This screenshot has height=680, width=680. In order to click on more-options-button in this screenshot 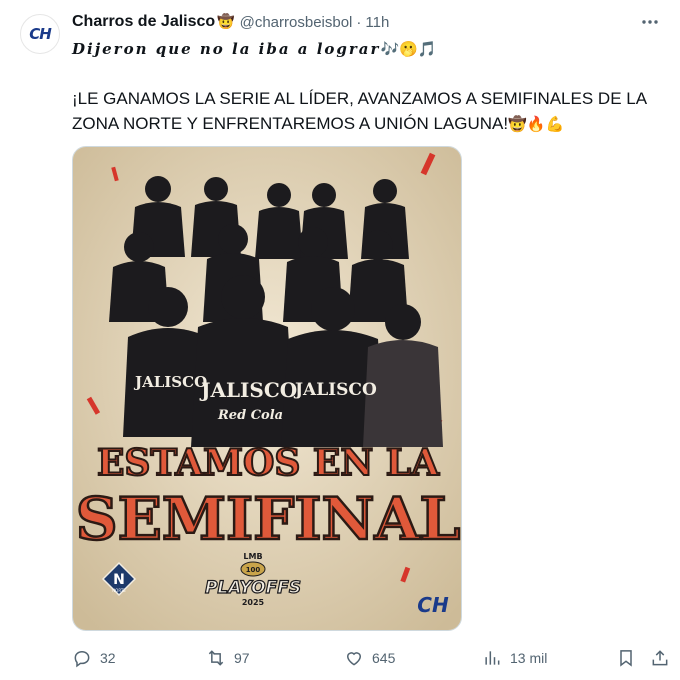, I will do `click(650, 22)`.